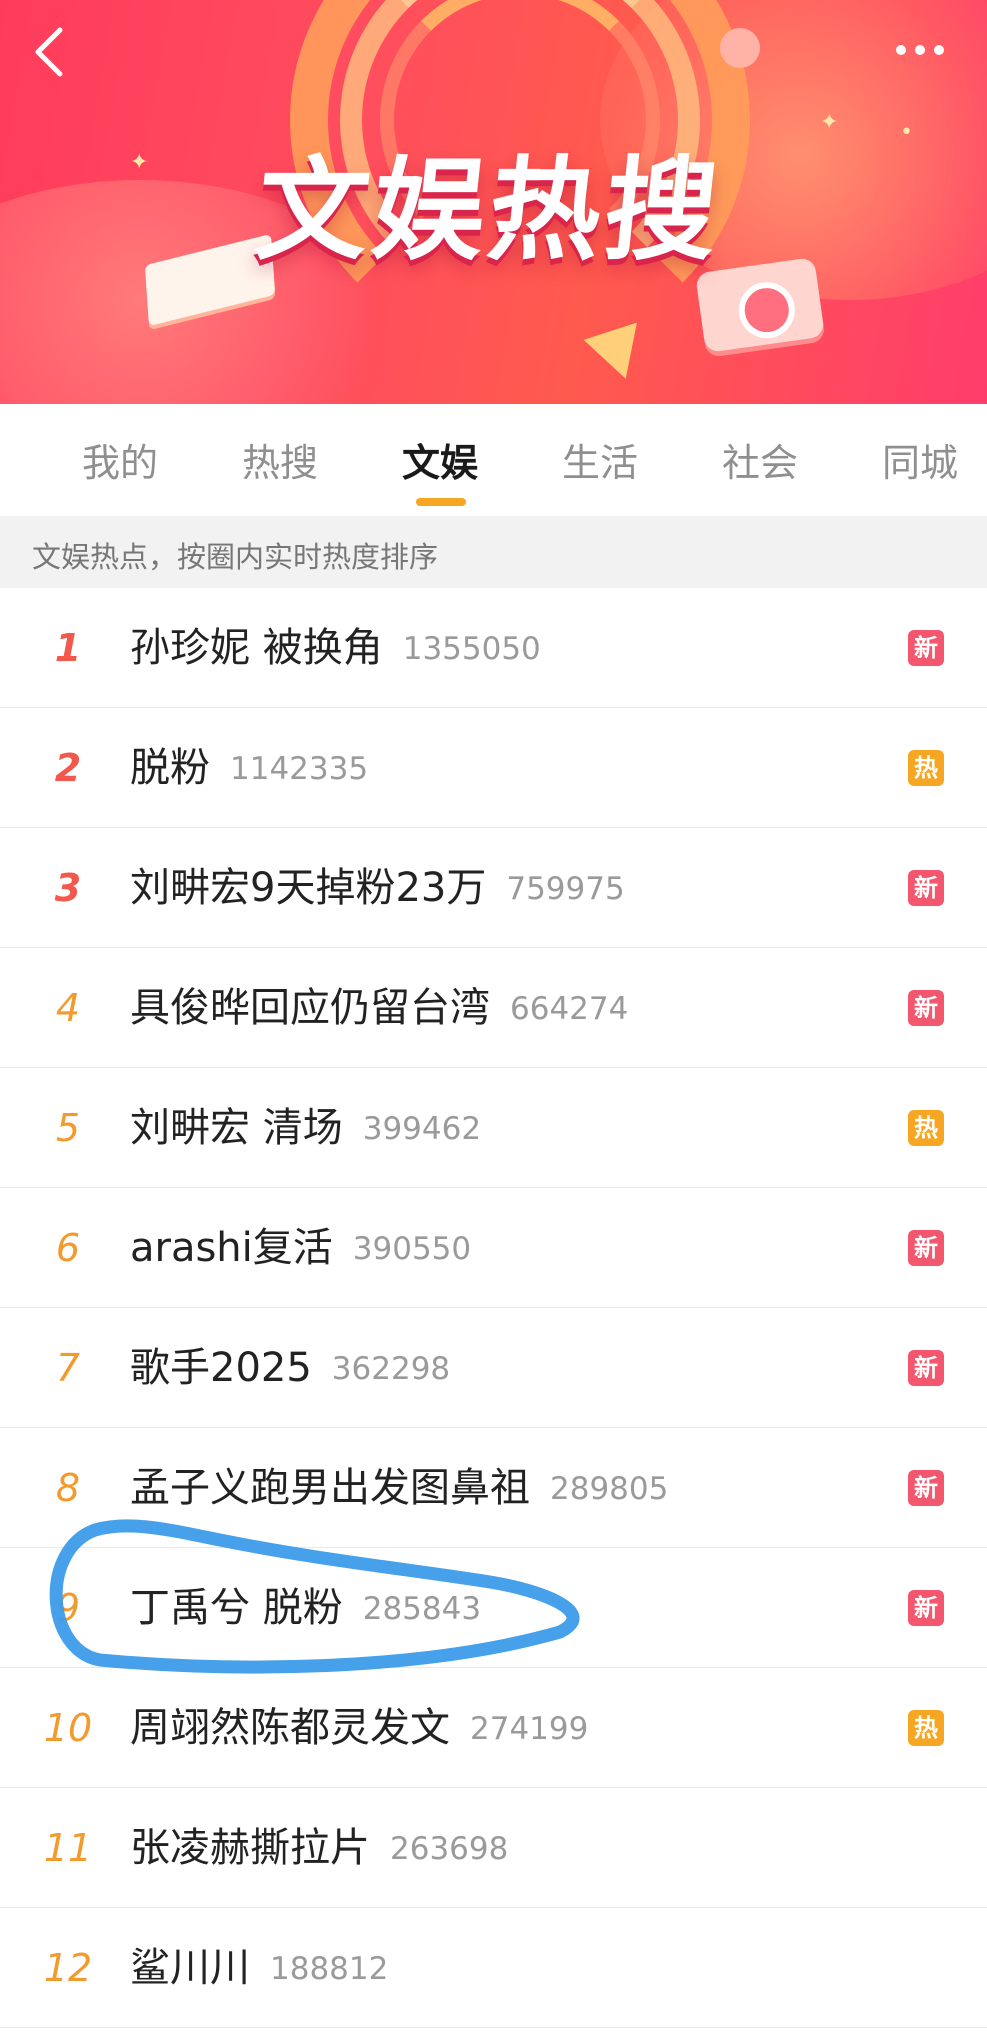 The image size is (987, 2032). Describe the element at coordinates (740, 48) in the screenshot. I see `planet-icon` at that location.